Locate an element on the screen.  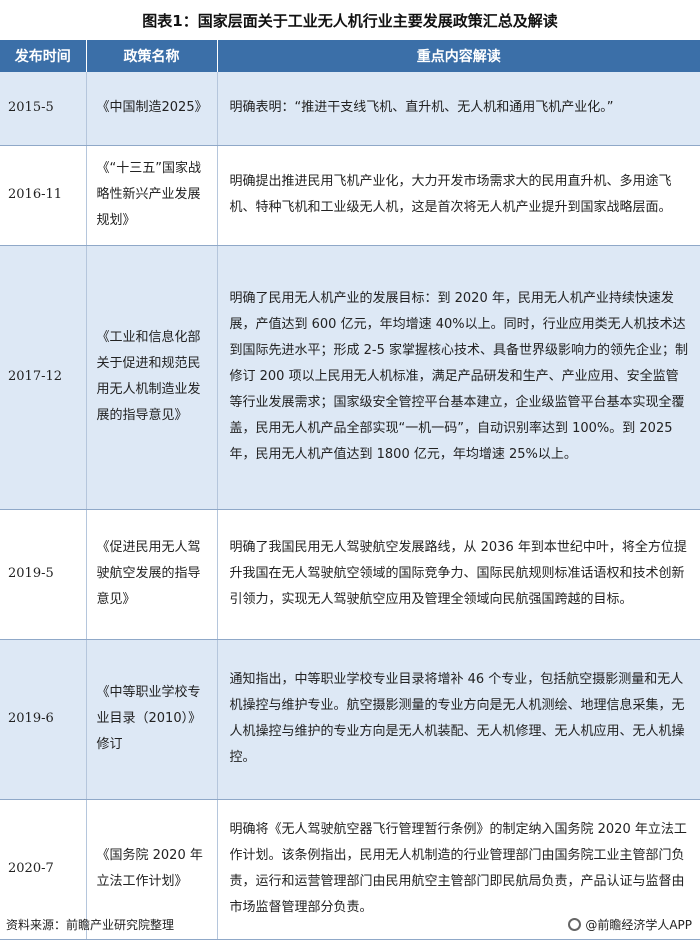
row-date: 2017-12 is located at coordinates (43, 377).